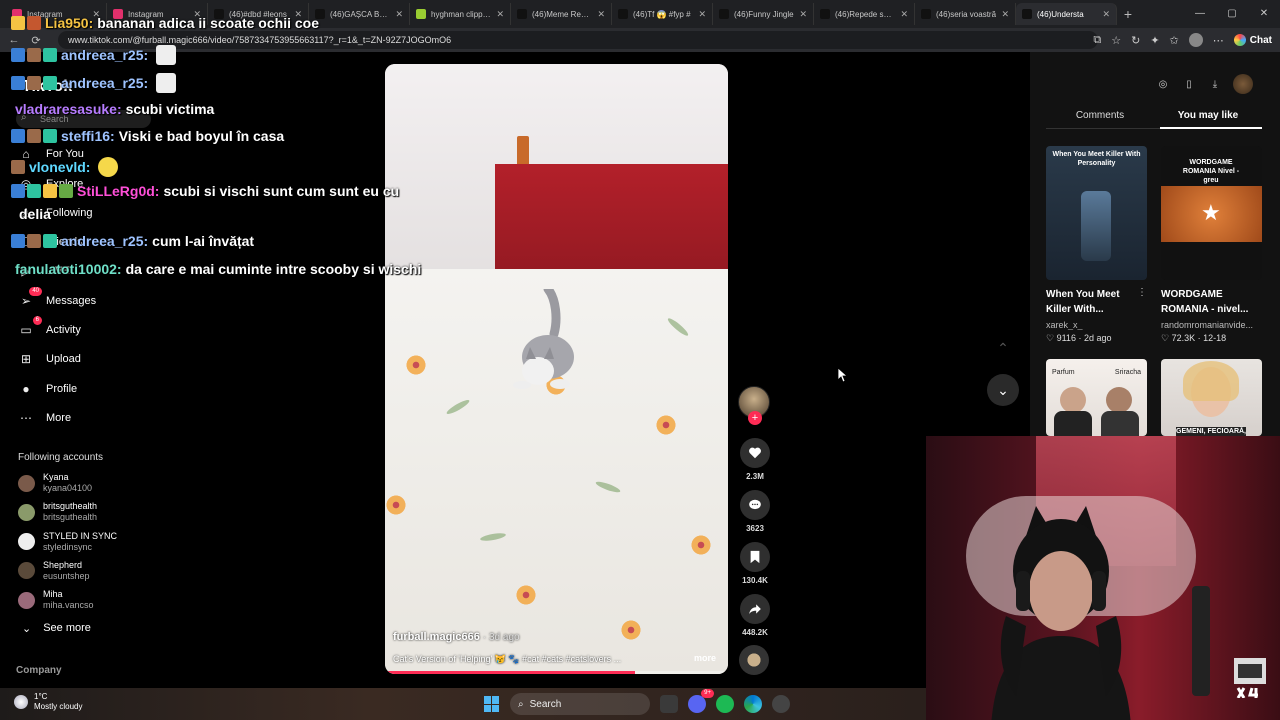 Image resolution: width=1280 pixels, height=720 pixels. What do you see at coordinates (30, 327) in the screenshot?
I see `activity-icon: ▭ 6` at bounding box center [30, 327].